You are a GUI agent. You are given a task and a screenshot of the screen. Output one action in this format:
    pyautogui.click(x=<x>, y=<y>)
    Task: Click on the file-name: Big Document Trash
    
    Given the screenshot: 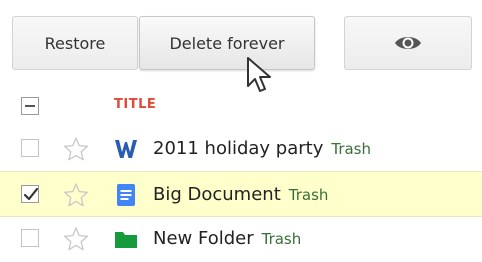 What is the action you would take?
    pyautogui.click(x=240, y=194)
    